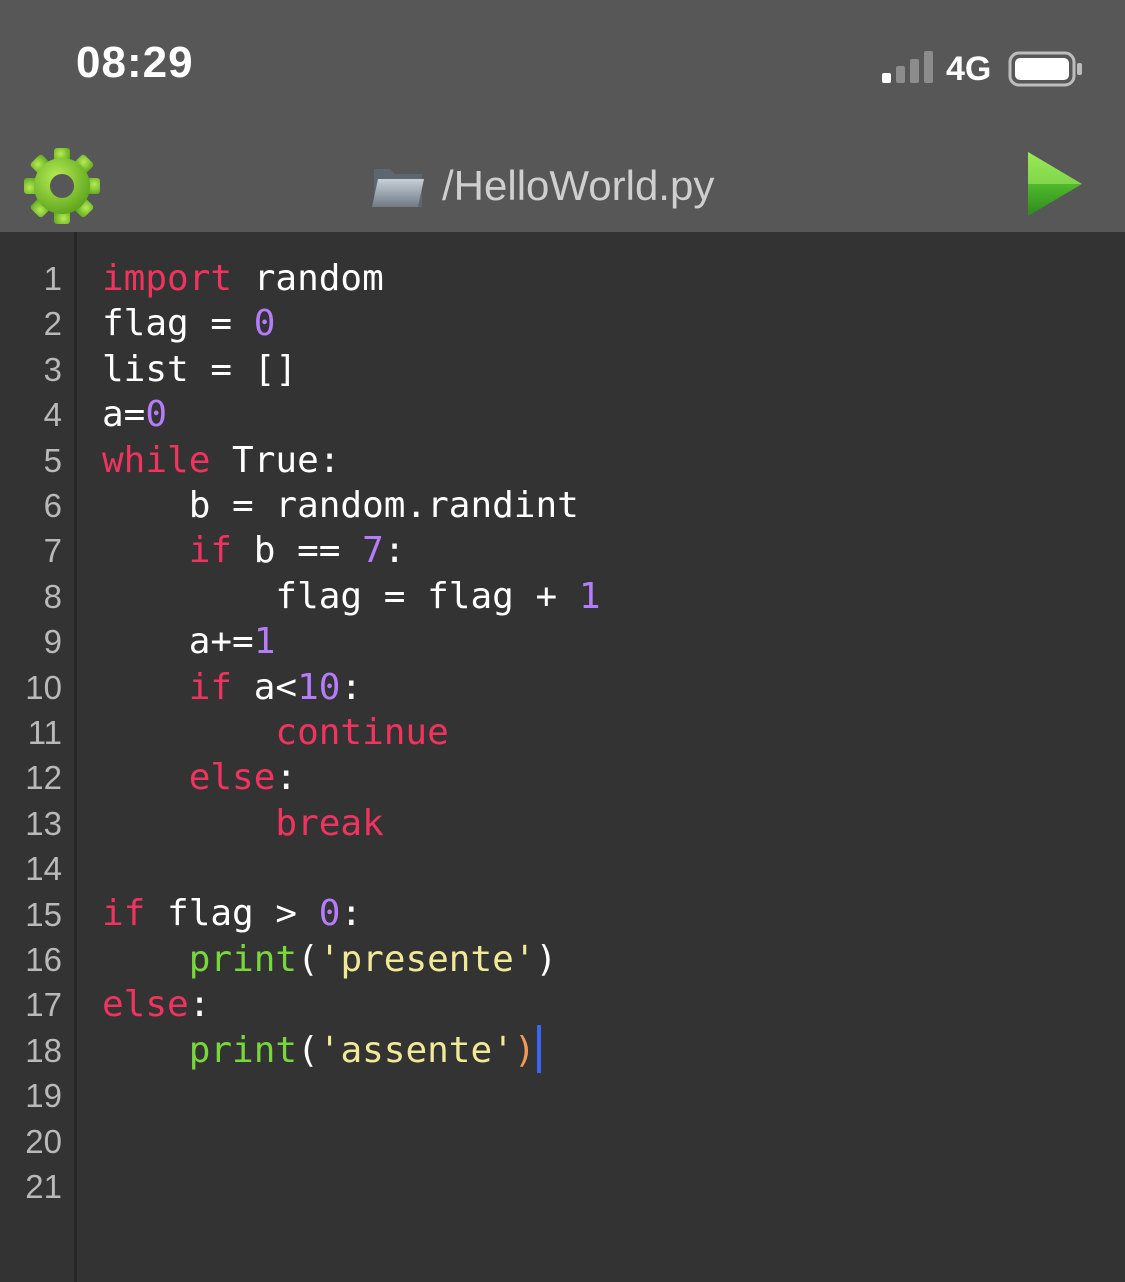 This screenshot has width=1125, height=1282. What do you see at coordinates (52, 369) in the screenshot?
I see `line-number: 3` at bounding box center [52, 369].